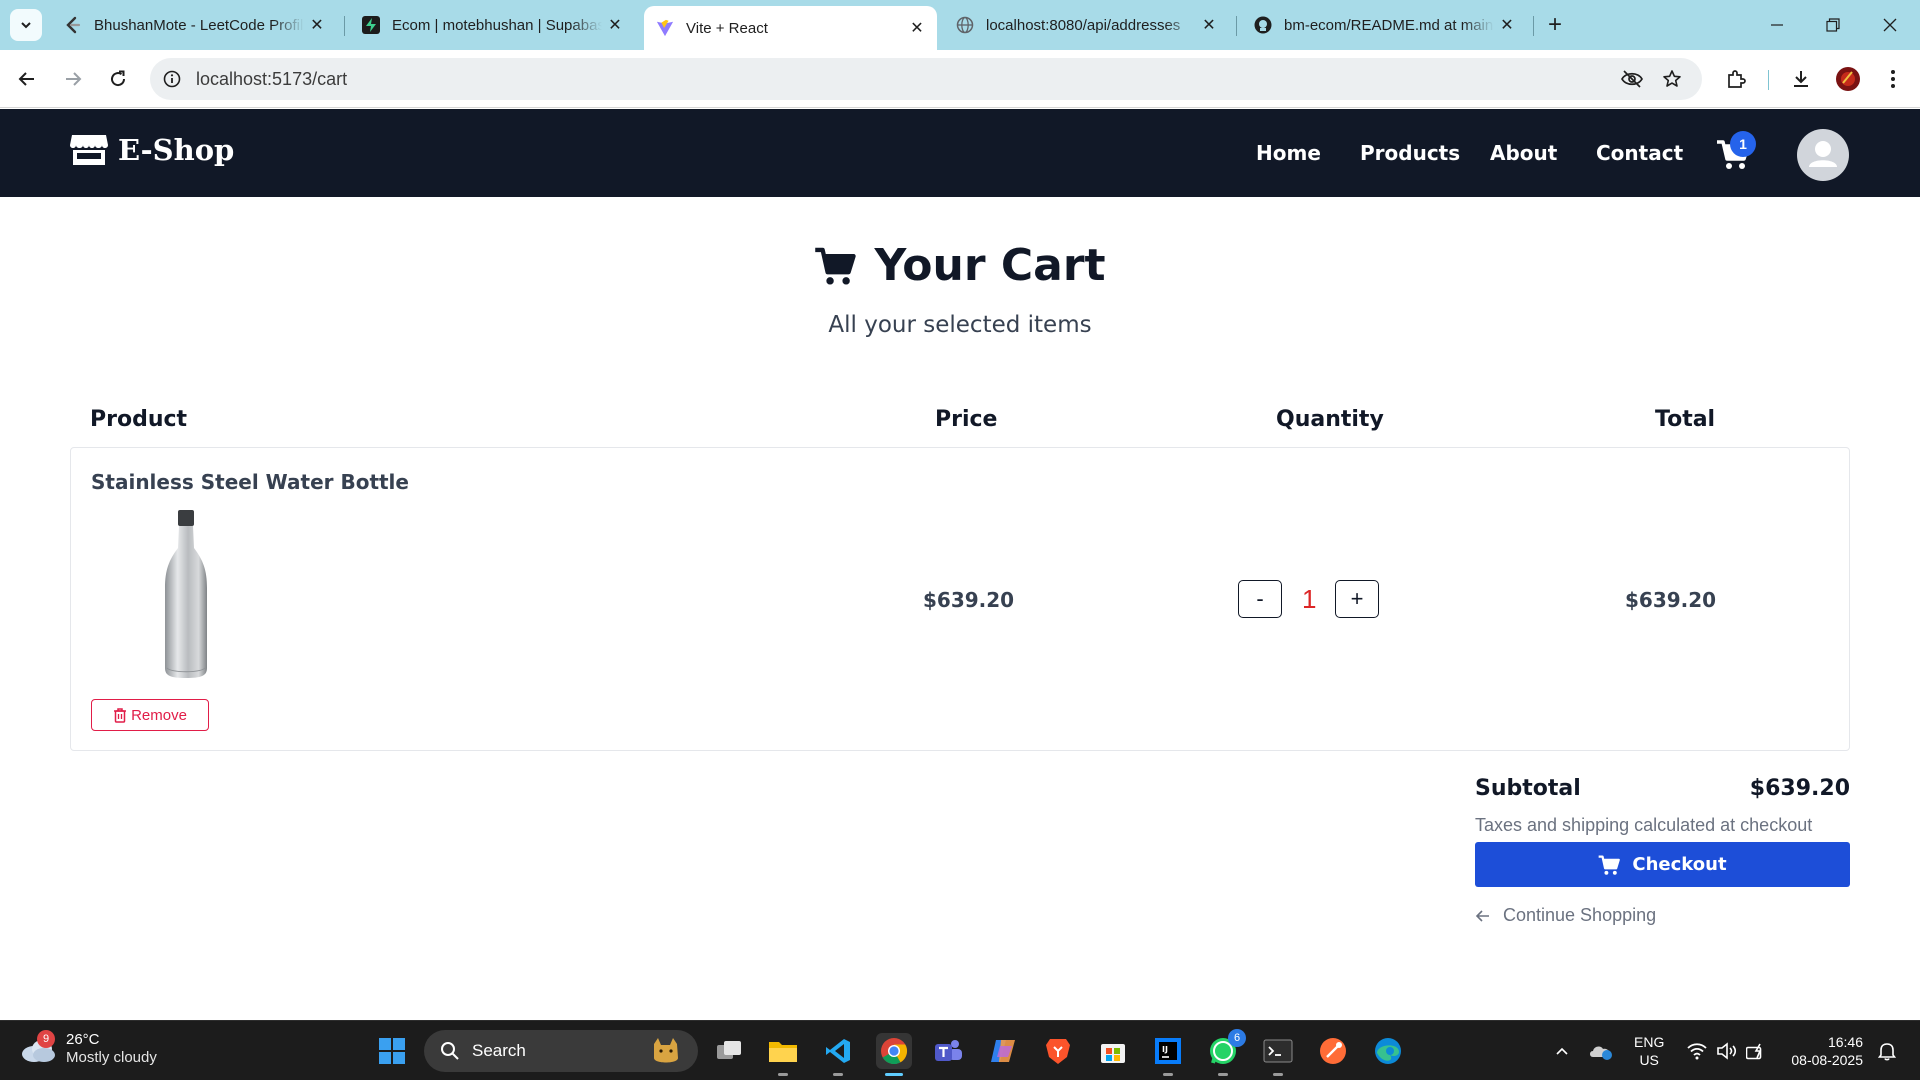 Image resolution: width=1920 pixels, height=1080 pixels. I want to click on checkout-button: Checkout, so click(1662, 864).